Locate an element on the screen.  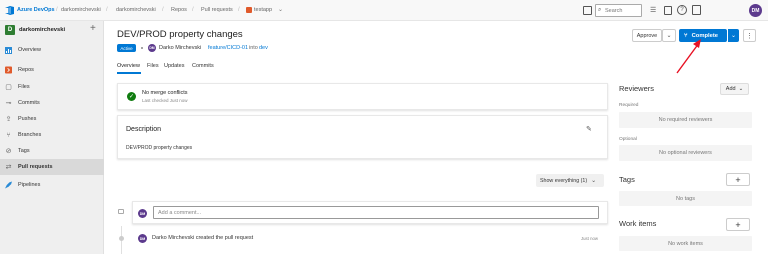
more-vertical-icon: ⋮ is located at coordinates (749, 36).